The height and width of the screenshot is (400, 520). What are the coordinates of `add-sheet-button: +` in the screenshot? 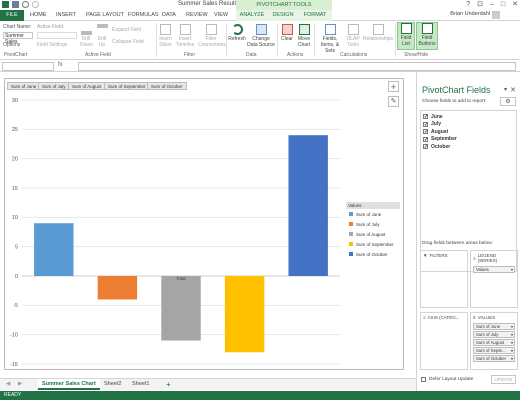 It's located at (168, 384).